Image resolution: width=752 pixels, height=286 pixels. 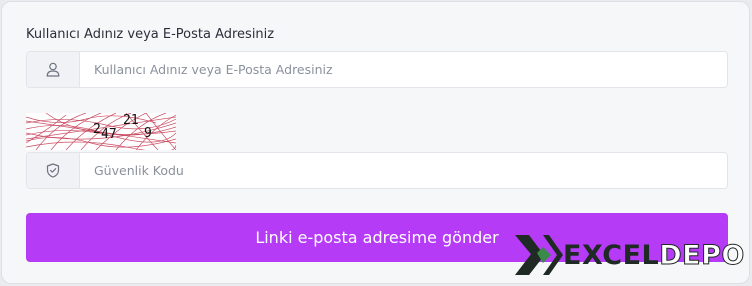 What do you see at coordinates (403, 69) in the screenshot?
I see `username-input` at bounding box center [403, 69].